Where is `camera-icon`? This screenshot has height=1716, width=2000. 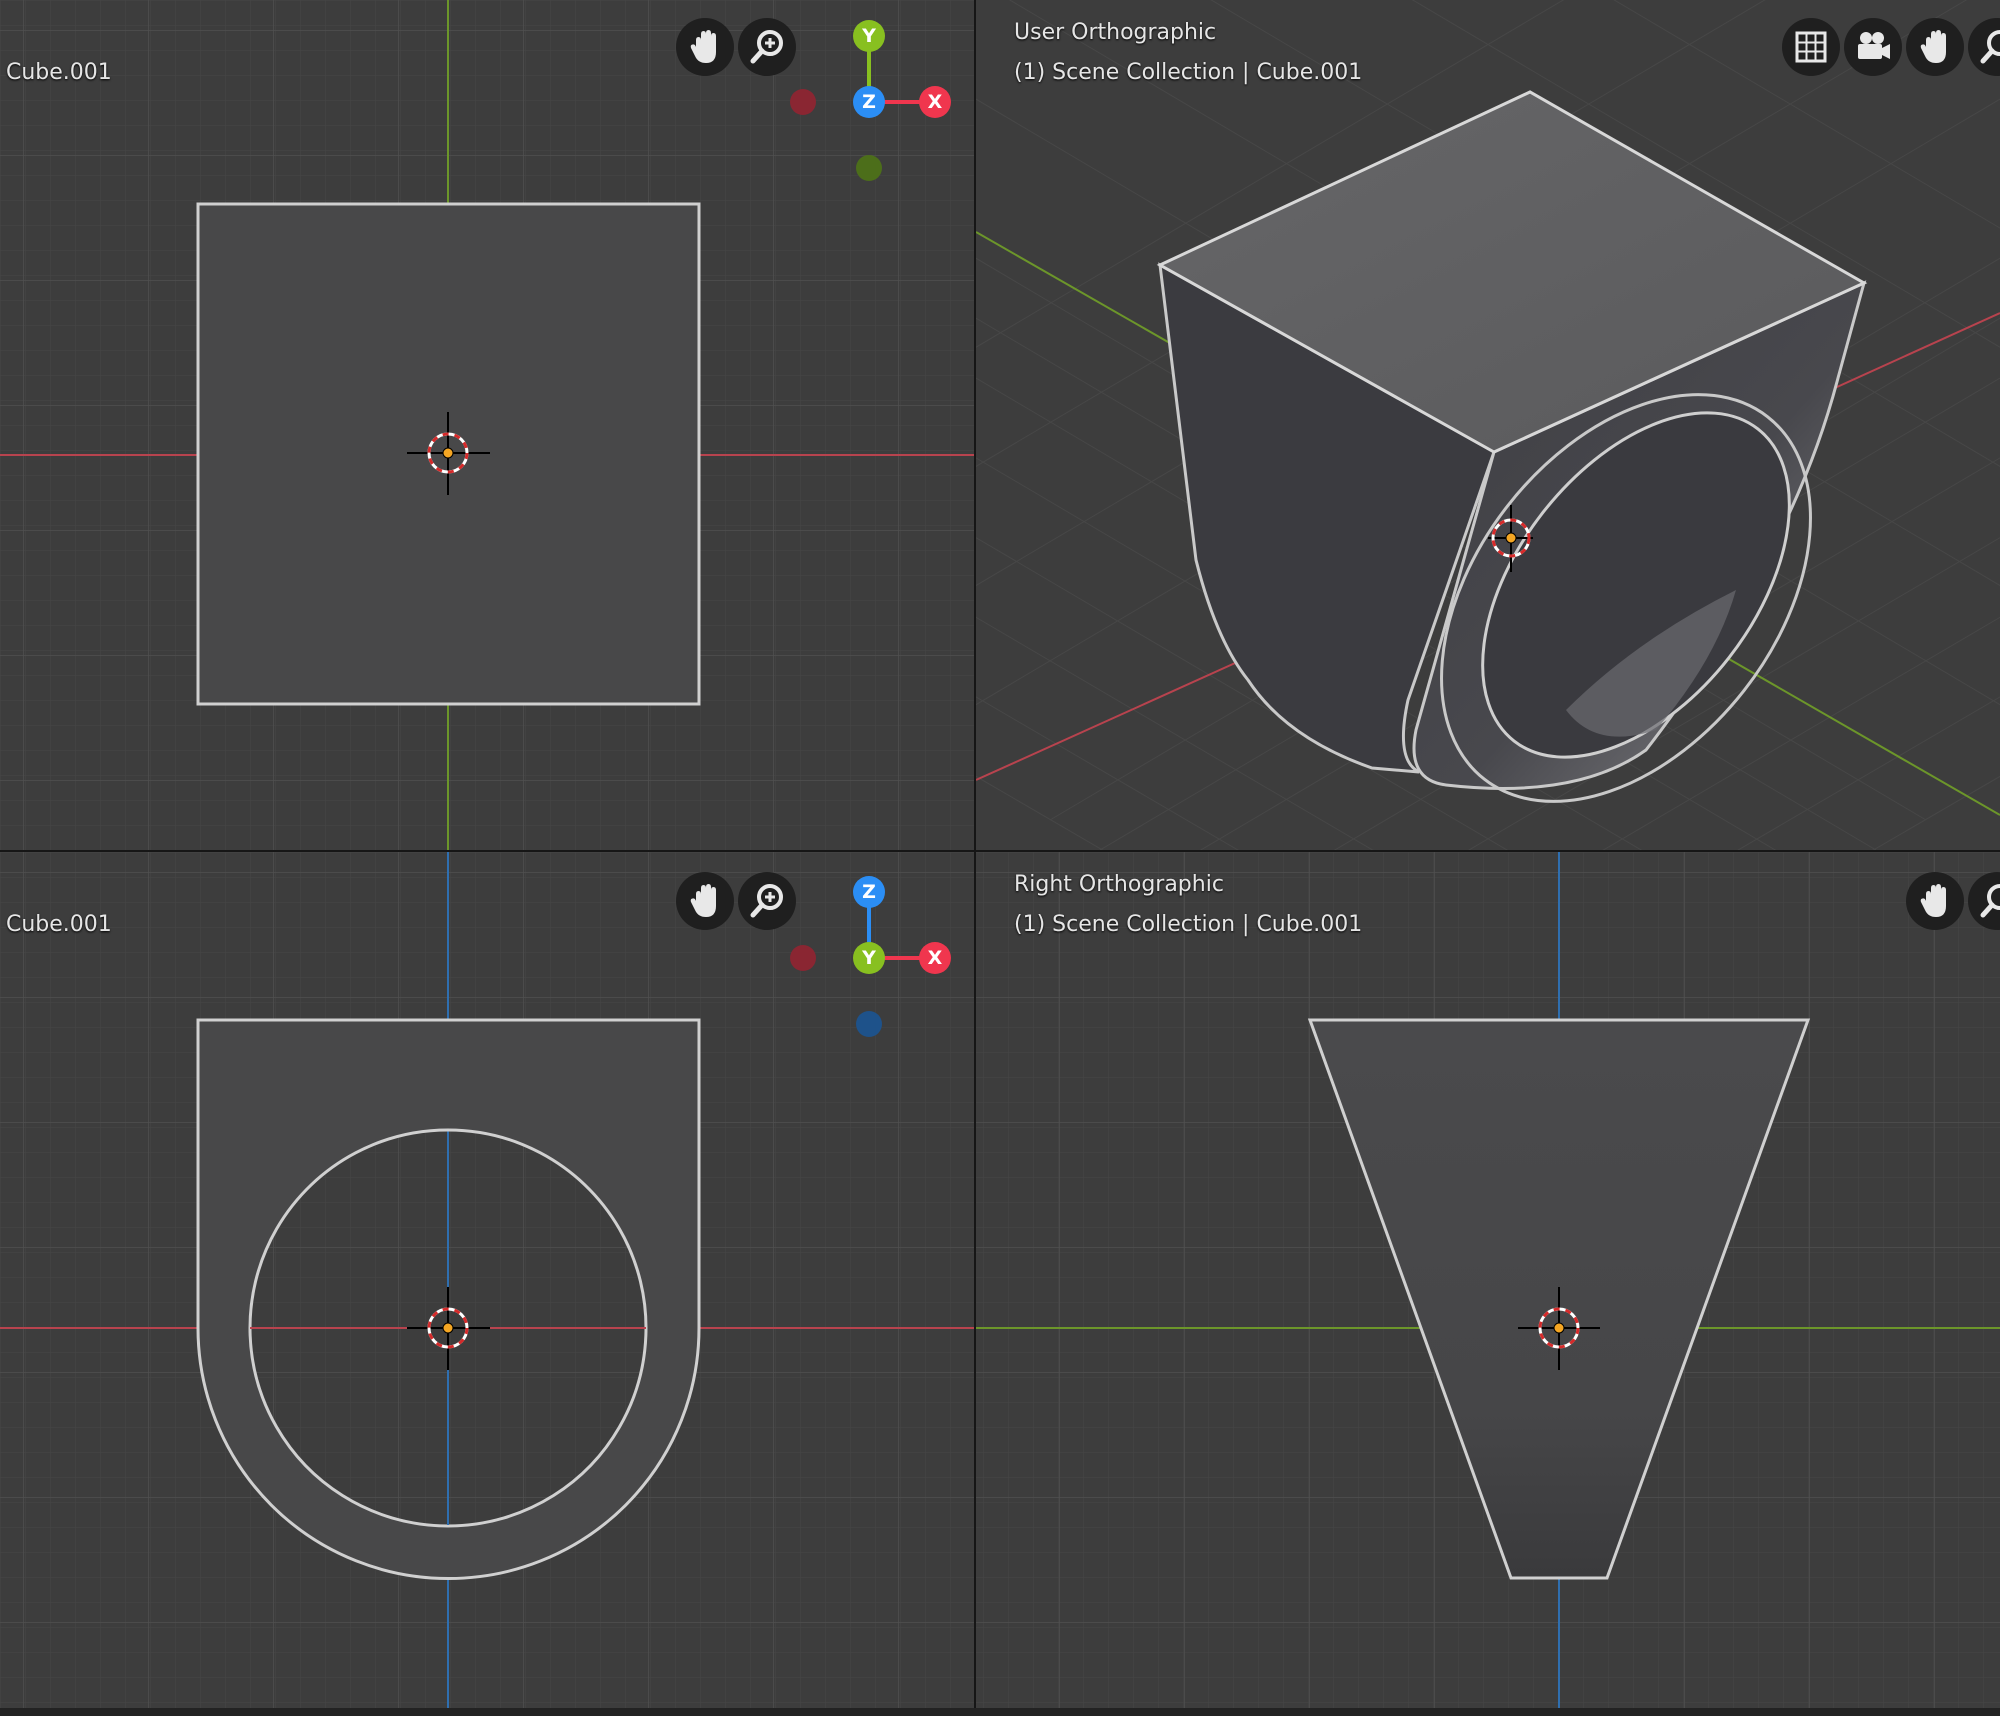
camera-icon is located at coordinates (1874, 45).